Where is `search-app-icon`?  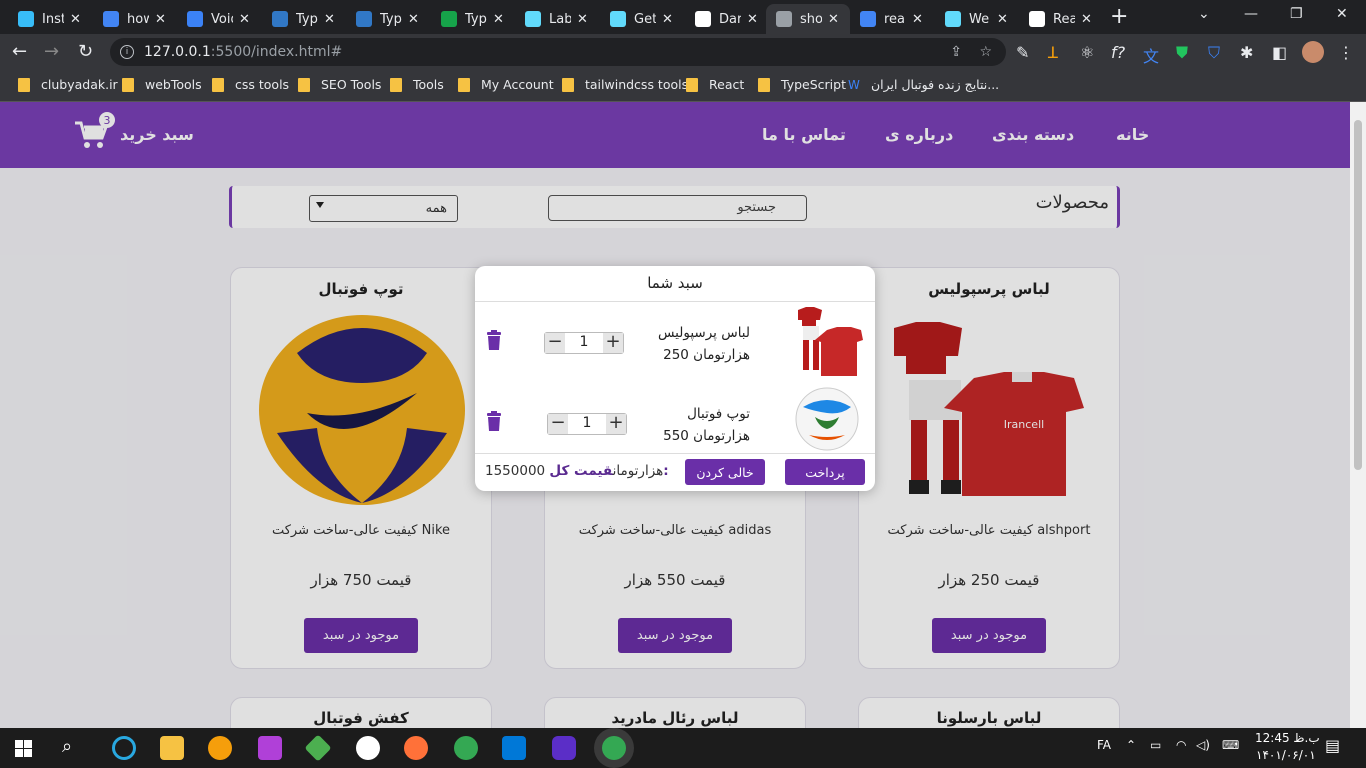 search-app-icon is located at coordinates (220, 748).